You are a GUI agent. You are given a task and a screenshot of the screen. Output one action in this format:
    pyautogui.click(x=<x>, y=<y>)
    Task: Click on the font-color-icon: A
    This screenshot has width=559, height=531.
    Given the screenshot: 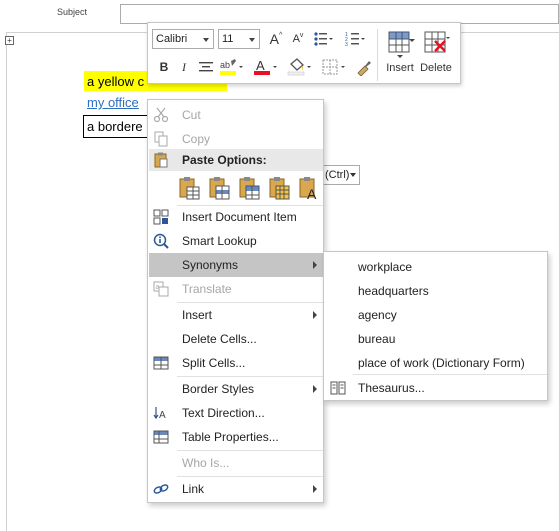 What is the action you would take?
    pyautogui.click(x=265, y=66)
    